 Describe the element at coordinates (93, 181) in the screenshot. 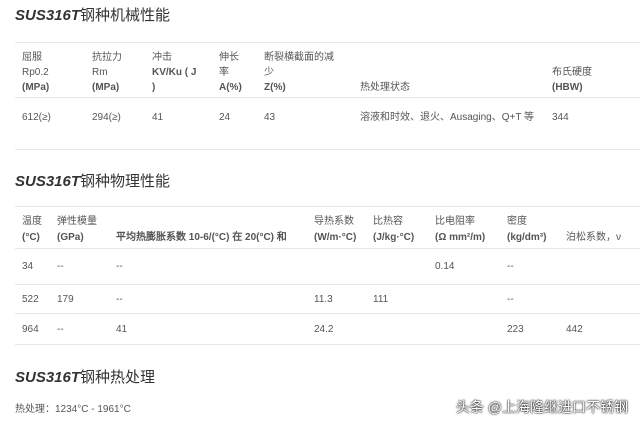

I see `phys-title: SUS316T钢种物理性能` at that location.